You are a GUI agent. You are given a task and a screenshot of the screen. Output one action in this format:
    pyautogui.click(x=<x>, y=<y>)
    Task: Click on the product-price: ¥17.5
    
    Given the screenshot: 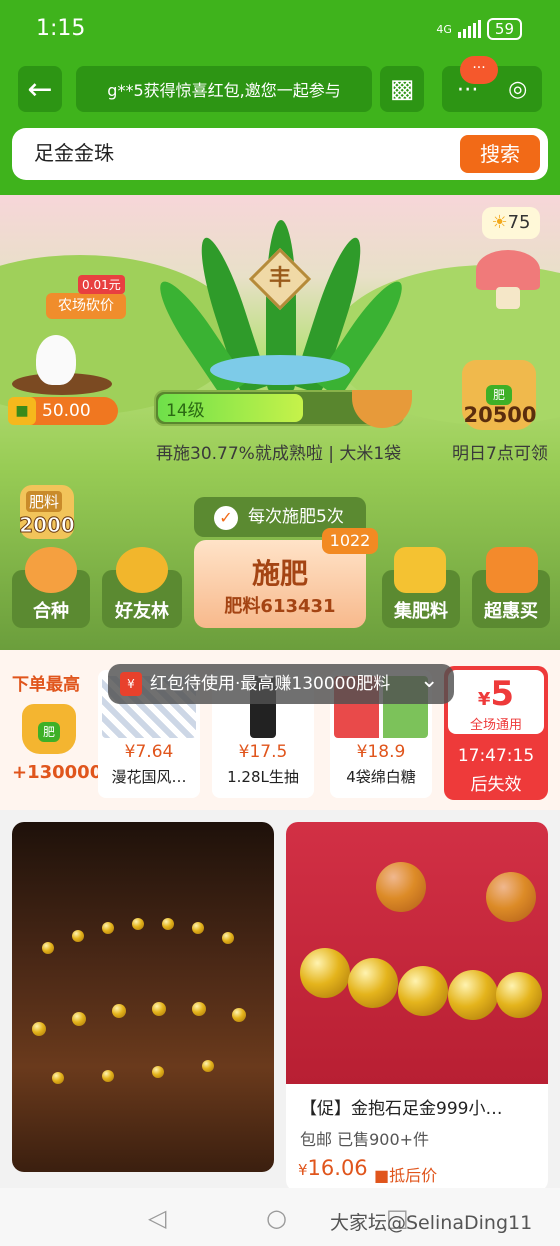 What is the action you would take?
    pyautogui.click(x=263, y=752)
    